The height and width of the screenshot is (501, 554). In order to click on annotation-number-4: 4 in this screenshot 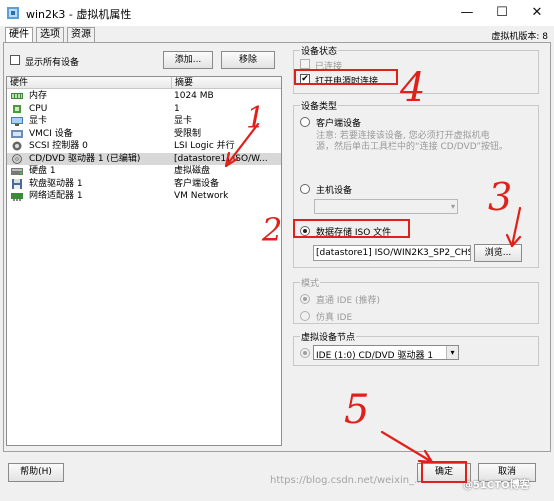, I will do `click(413, 88)`.